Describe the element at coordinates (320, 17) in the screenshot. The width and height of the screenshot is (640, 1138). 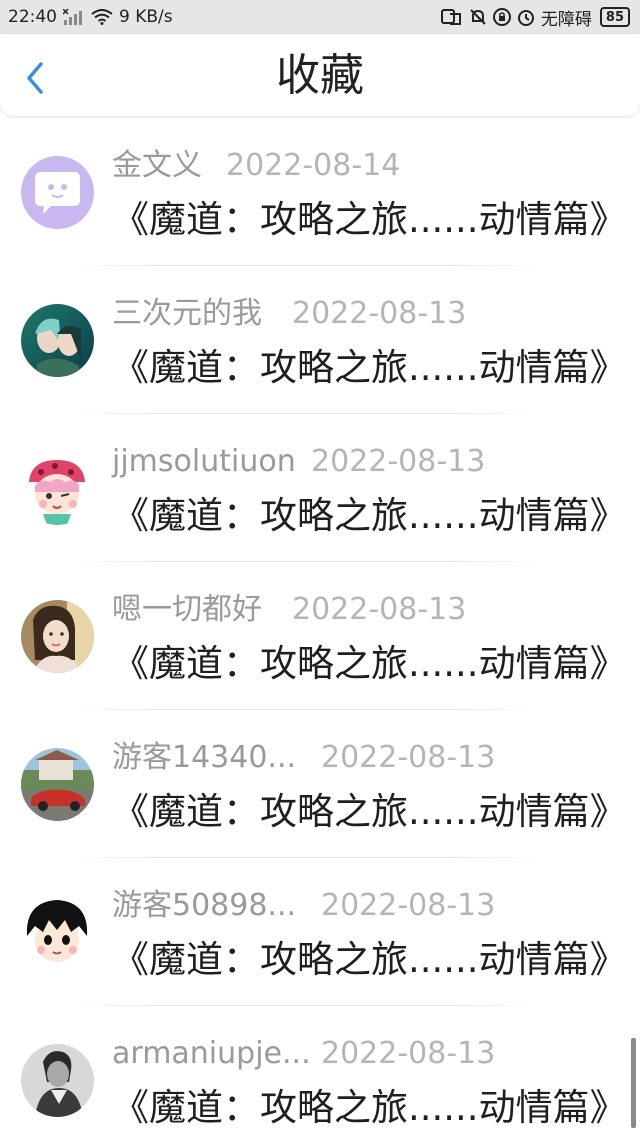
I see `status-bar: 22:40 9 KB/s 无障碍 85` at that location.